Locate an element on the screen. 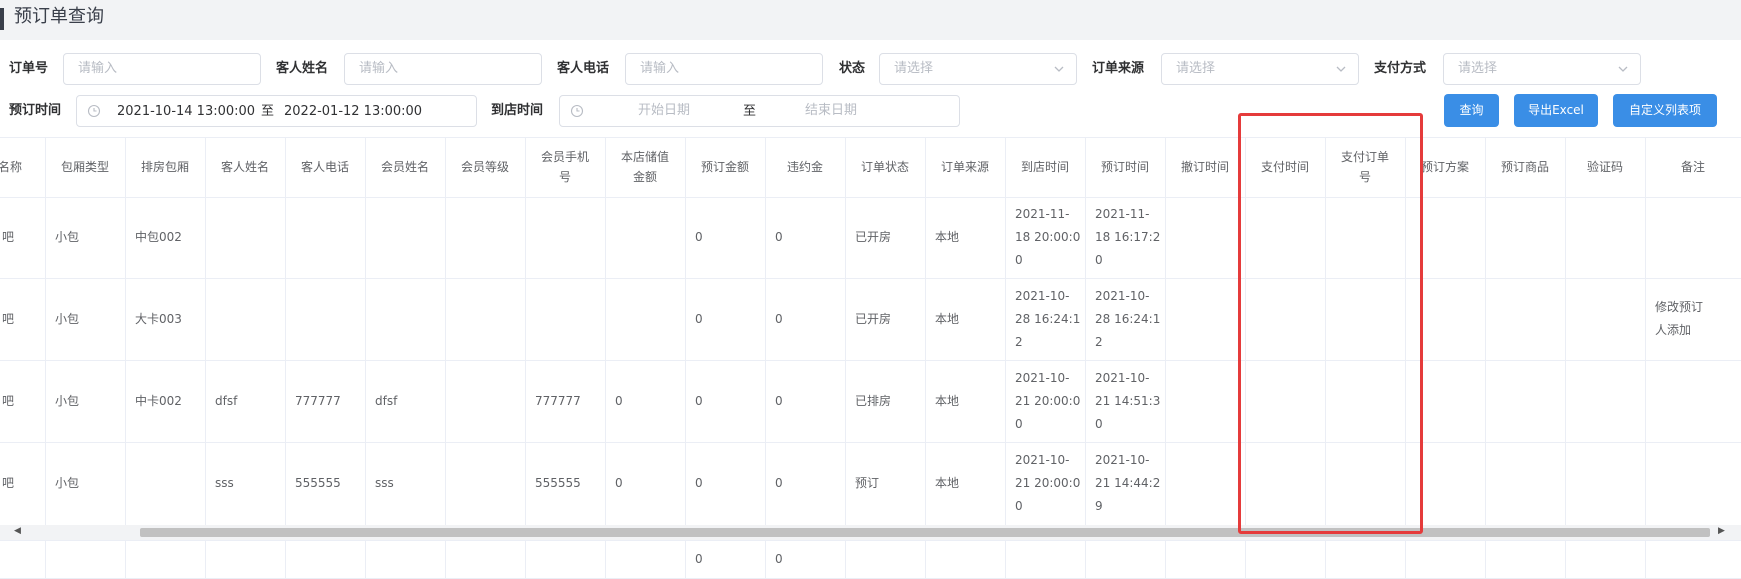 The image size is (1741, 579). column-header: 会员手机号 is located at coordinates (565, 167).